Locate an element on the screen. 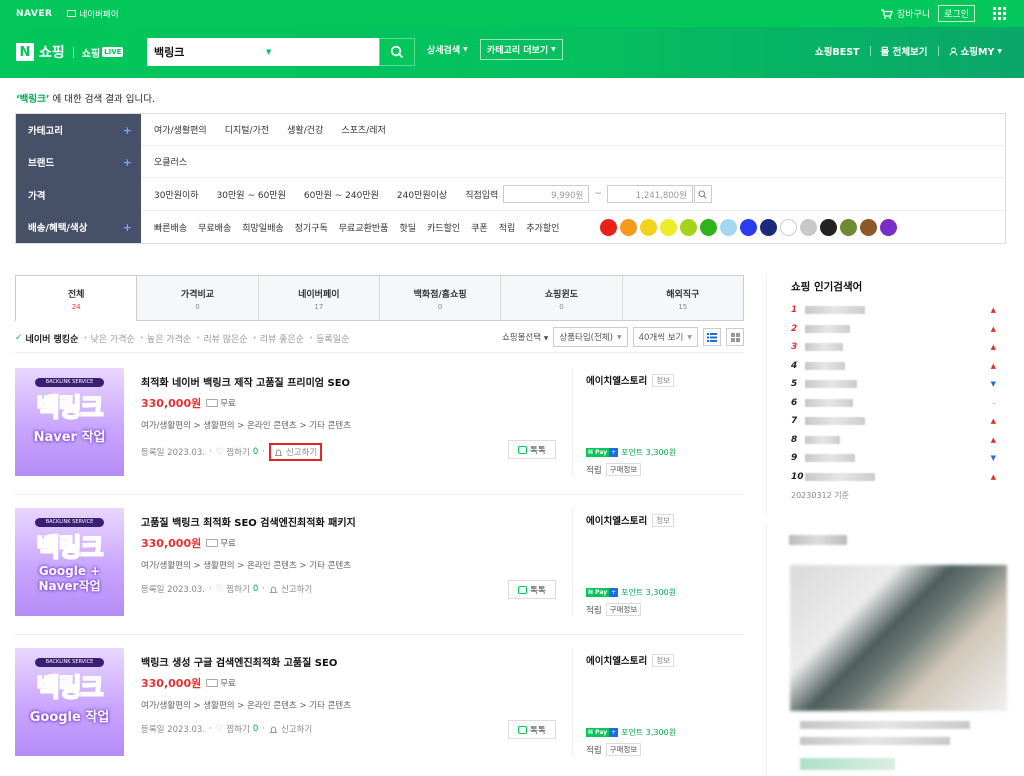 Image resolution: width=1024 pixels, height=776 pixels. category-option: 여가/생활편의 is located at coordinates (180, 129).